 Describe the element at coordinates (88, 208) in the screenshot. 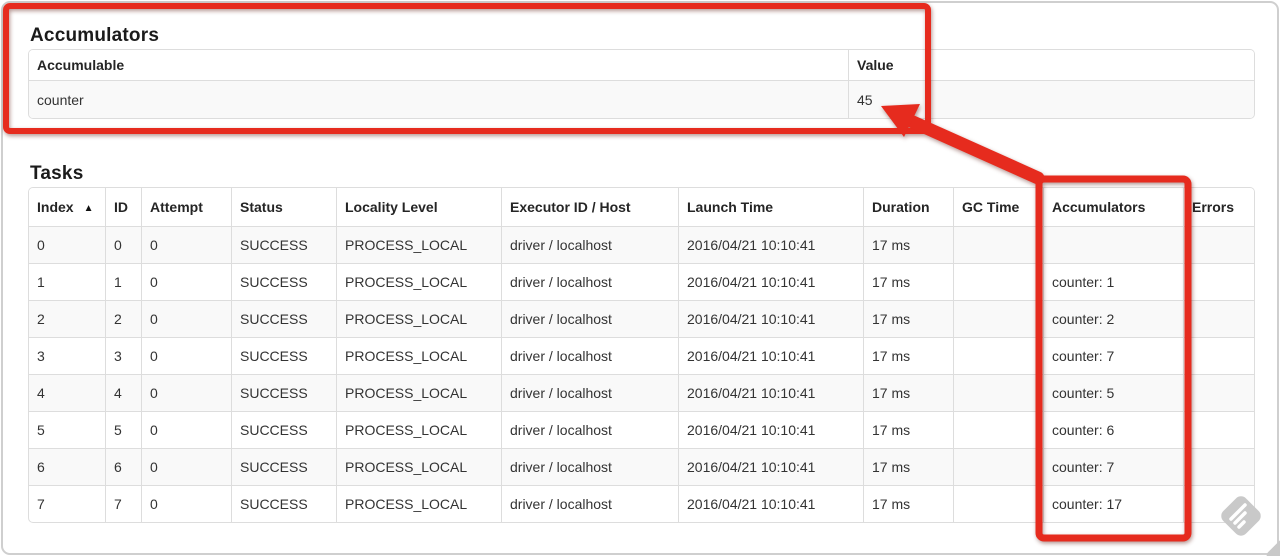

I see `sort-ascending-icon: ▲` at that location.